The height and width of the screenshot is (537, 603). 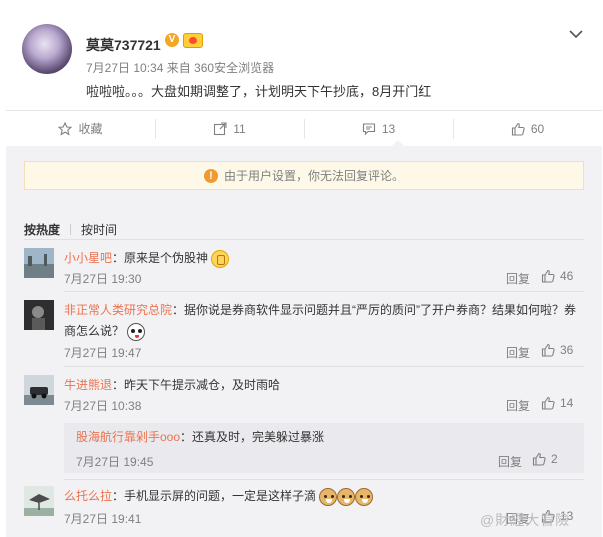 What do you see at coordinates (220, 258) in the screenshot?
I see `pray-emoji-icon` at bounding box center [220, 258].